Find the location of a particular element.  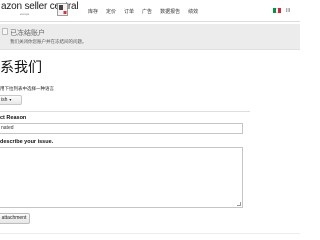

section-divider is located at coordinates (125, 111).